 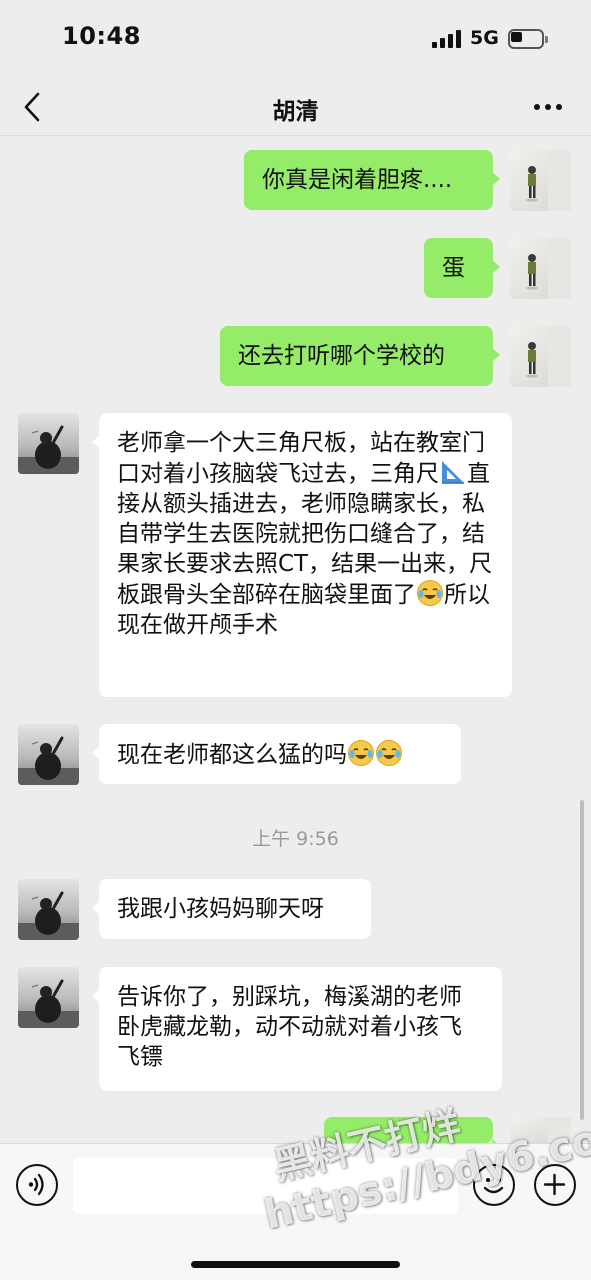 What do you see at coordinates (295, 1264) in the screenshot?
I see `home-indicator` at bounding box center [295, 1264].